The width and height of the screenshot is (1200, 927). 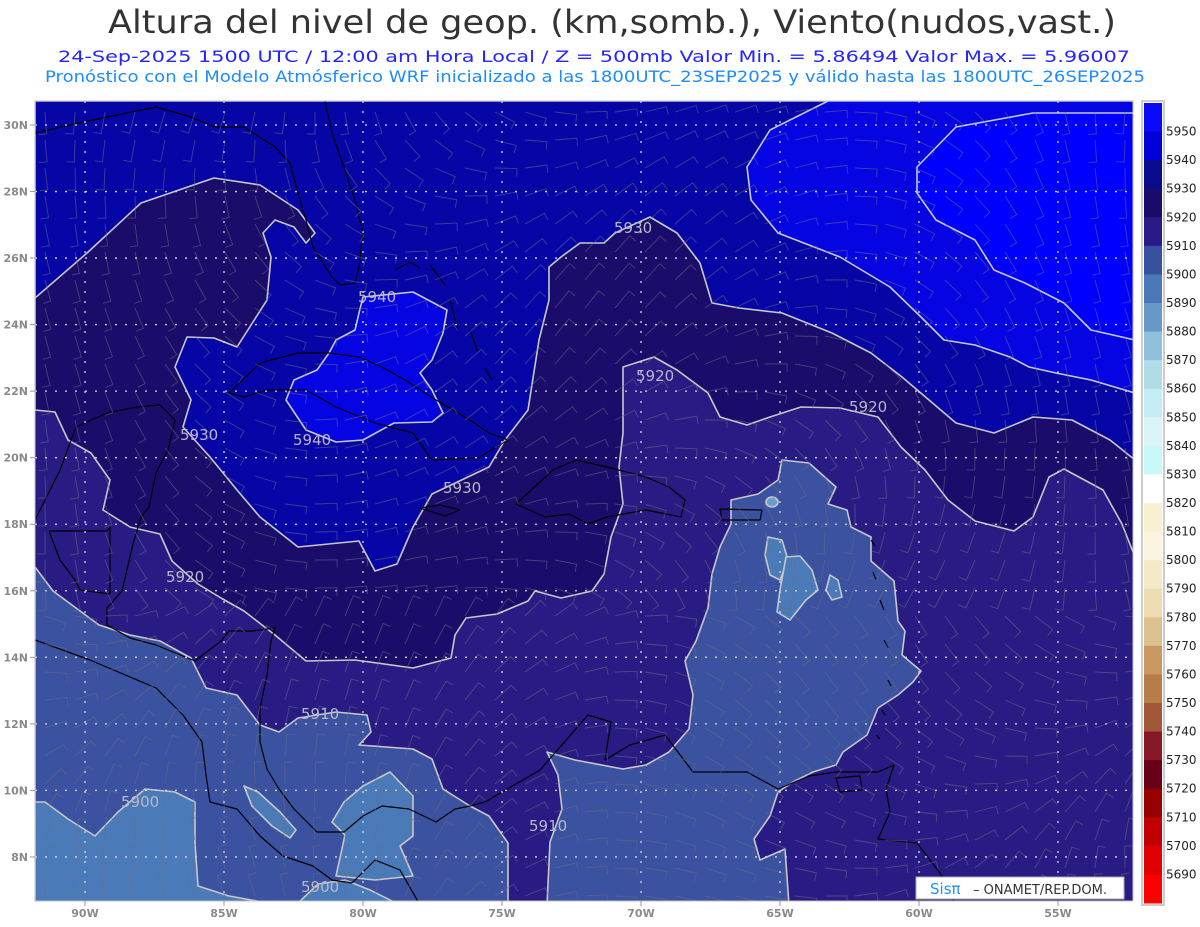 I want to click on lat-tick-label: 16N, so click(x=15, y=591).